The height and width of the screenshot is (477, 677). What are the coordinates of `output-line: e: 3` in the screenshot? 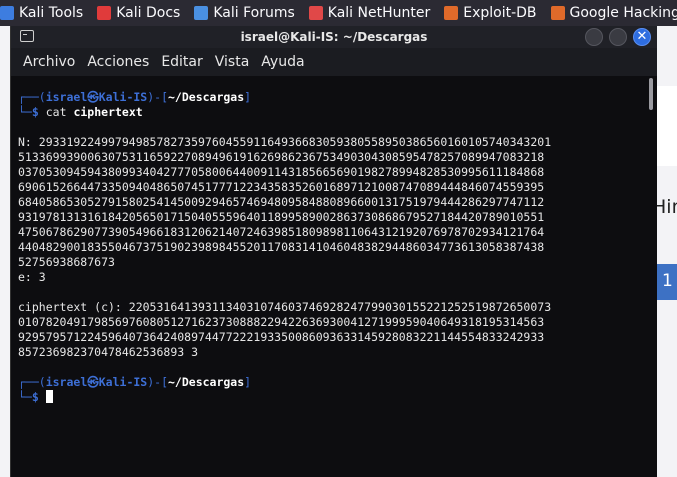 It's located at (32, 277).